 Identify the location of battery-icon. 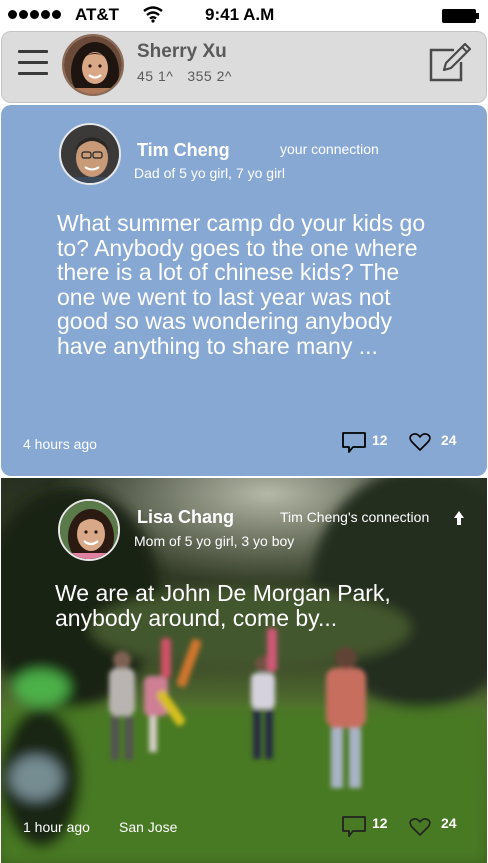
(461, 16).